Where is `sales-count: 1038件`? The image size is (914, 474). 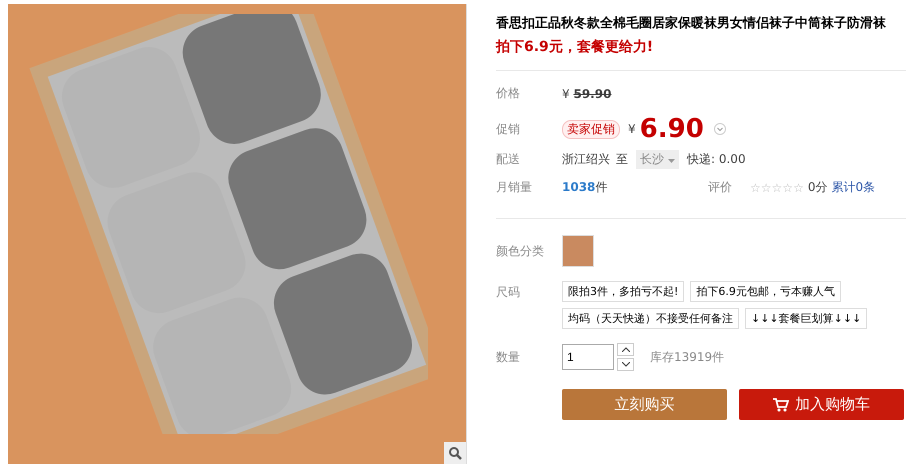
sales-count: 1038件 is located at coordinates (585, 187).